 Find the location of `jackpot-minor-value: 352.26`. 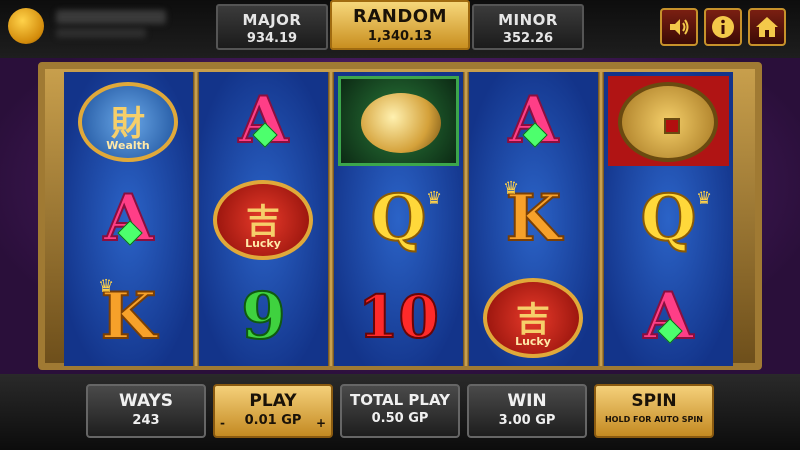

jackpot-minor-value: 352.26 is located at coordinates (528, 38).